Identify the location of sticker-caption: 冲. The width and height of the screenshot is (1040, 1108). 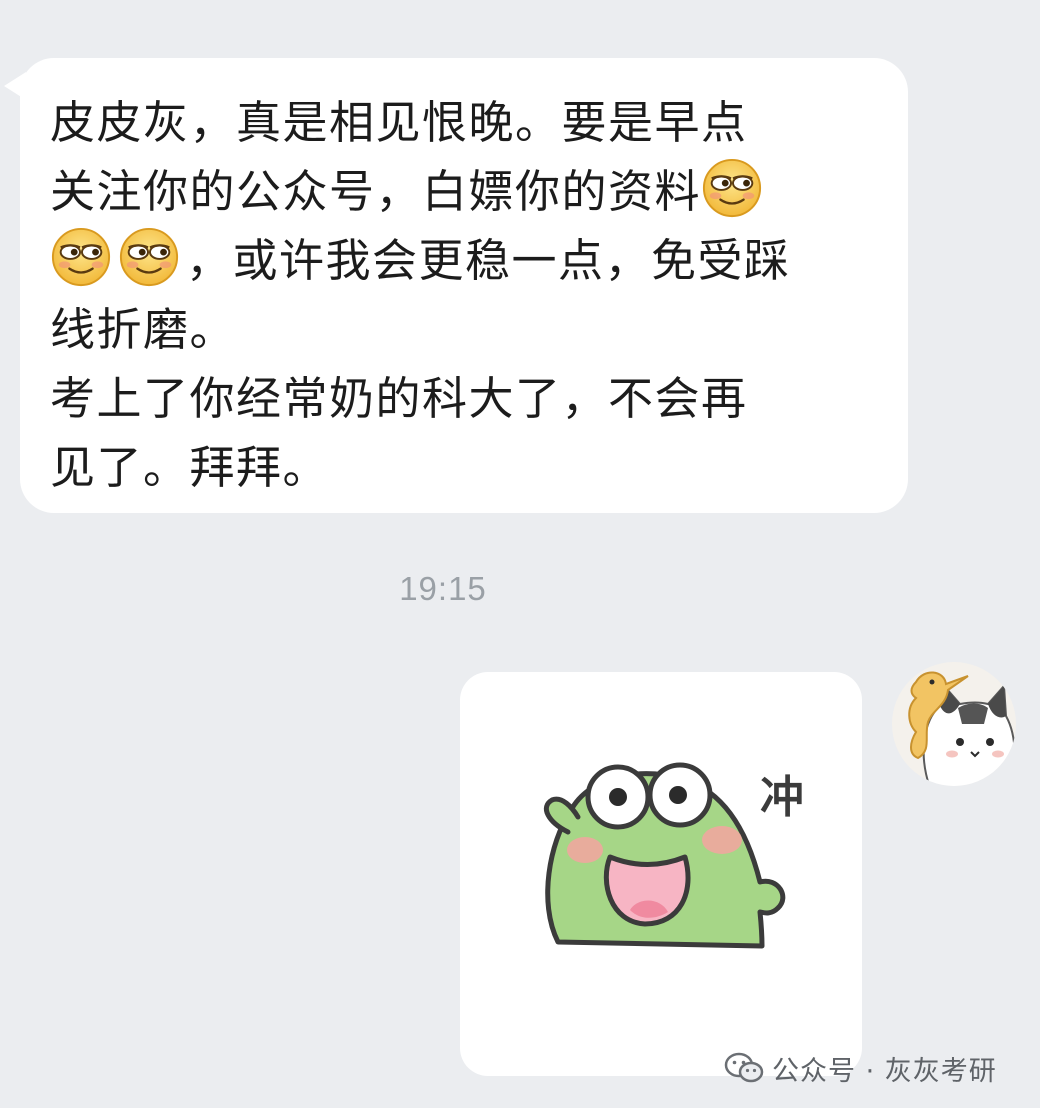
(782, 797).